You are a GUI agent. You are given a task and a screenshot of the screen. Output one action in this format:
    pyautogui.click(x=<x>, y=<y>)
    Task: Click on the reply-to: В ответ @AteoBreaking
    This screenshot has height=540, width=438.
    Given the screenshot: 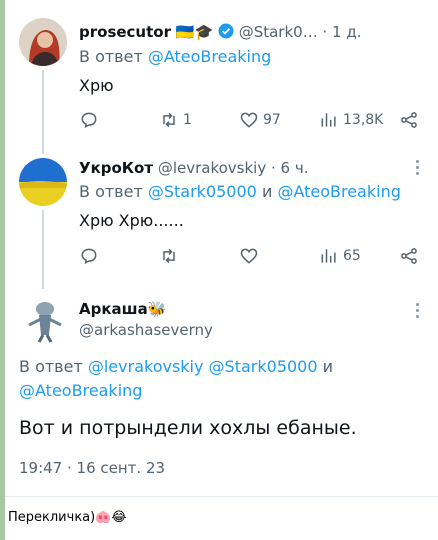 What is the action you would take?
    pyautogui.click(x=175, y=57)
    